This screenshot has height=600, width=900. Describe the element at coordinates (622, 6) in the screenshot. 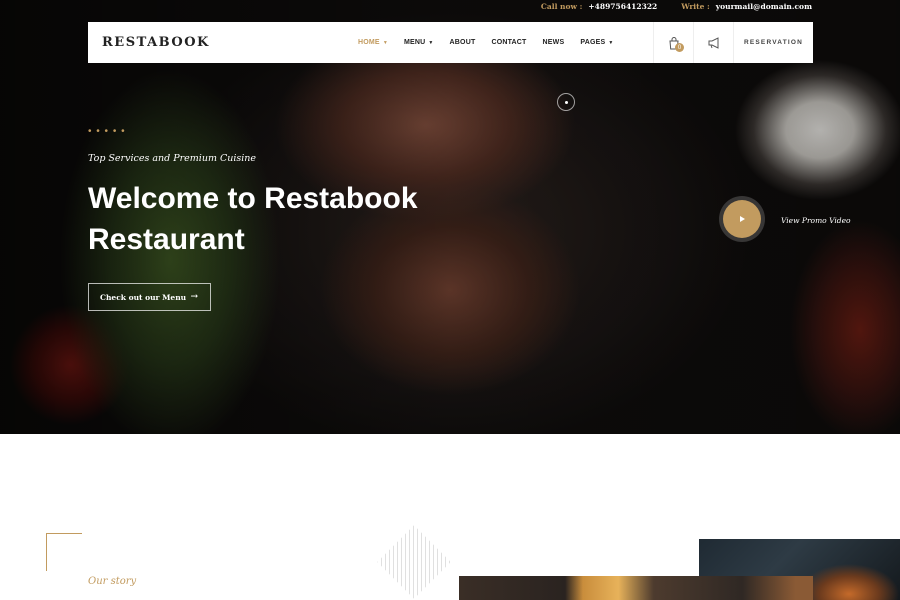

I see `phone-number: +489756412322` at that location.